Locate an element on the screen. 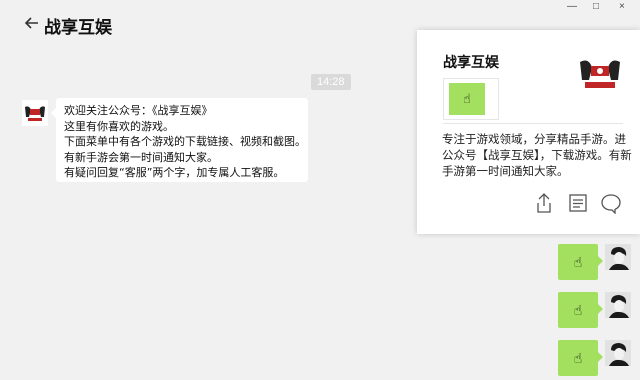 This screenshot has width=640, height=380. message-line: 下面菜单中有各个游戏的下载链接、视频和截图。 is located at coordinates (185, 142).